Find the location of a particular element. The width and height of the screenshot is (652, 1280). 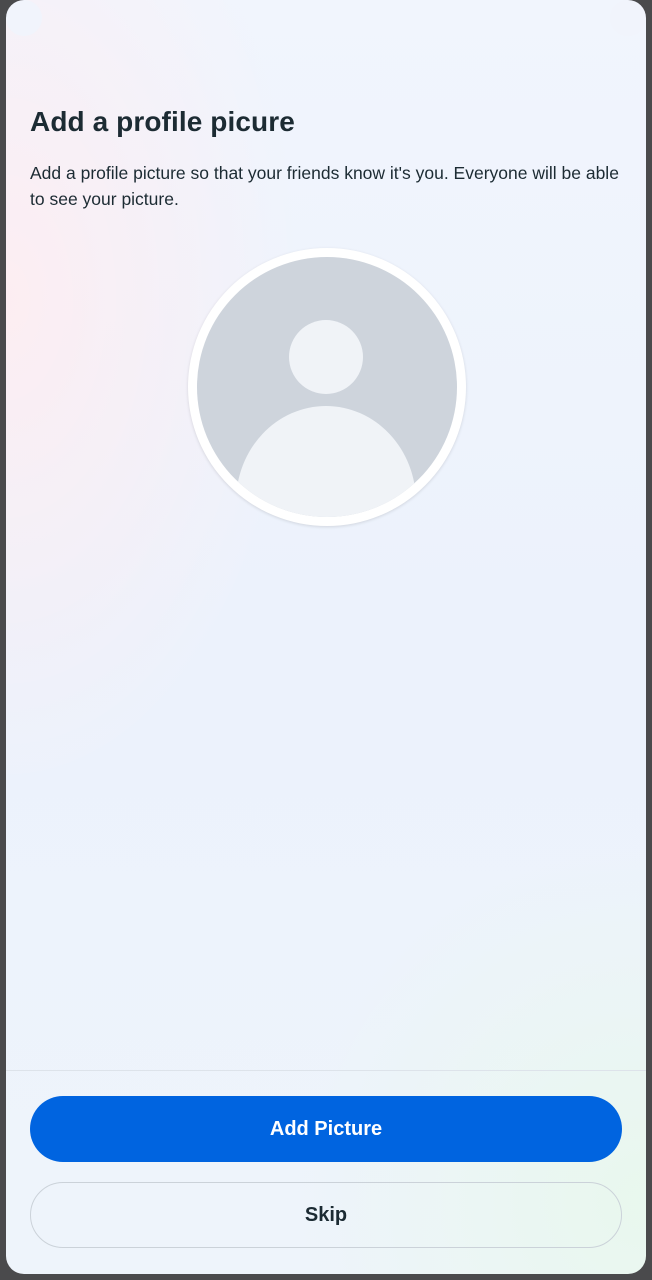

corner-left is located at coordinates (24, 18).